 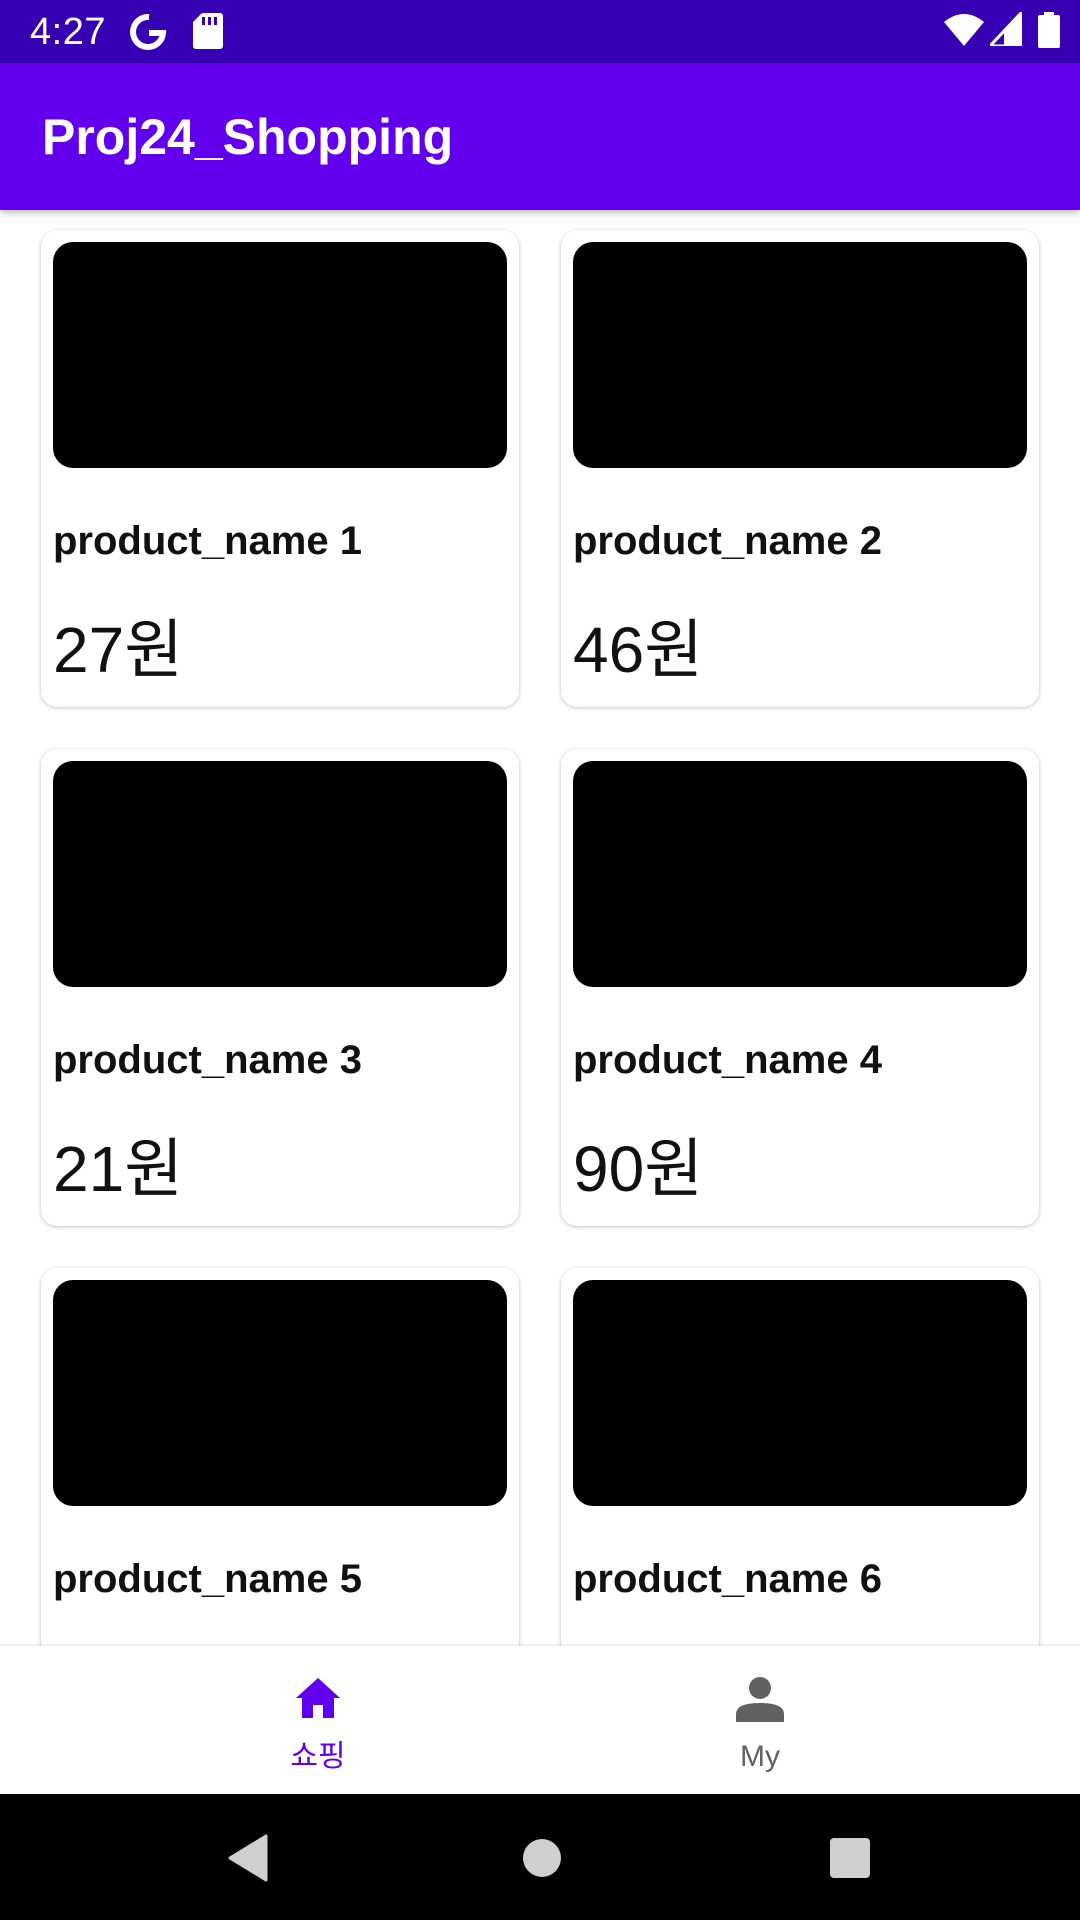 I want to click on bottom-navigation: 쇼핑 My, so click(x=540, y=1720).